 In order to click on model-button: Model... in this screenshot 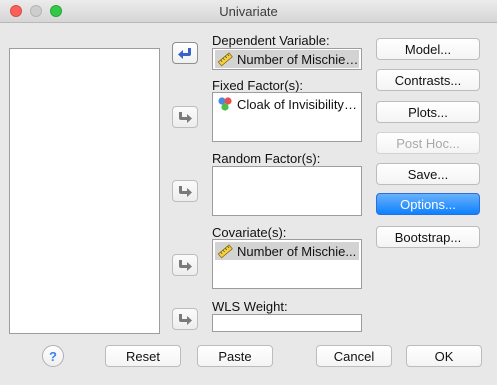, I will do `click(428, 49)`.